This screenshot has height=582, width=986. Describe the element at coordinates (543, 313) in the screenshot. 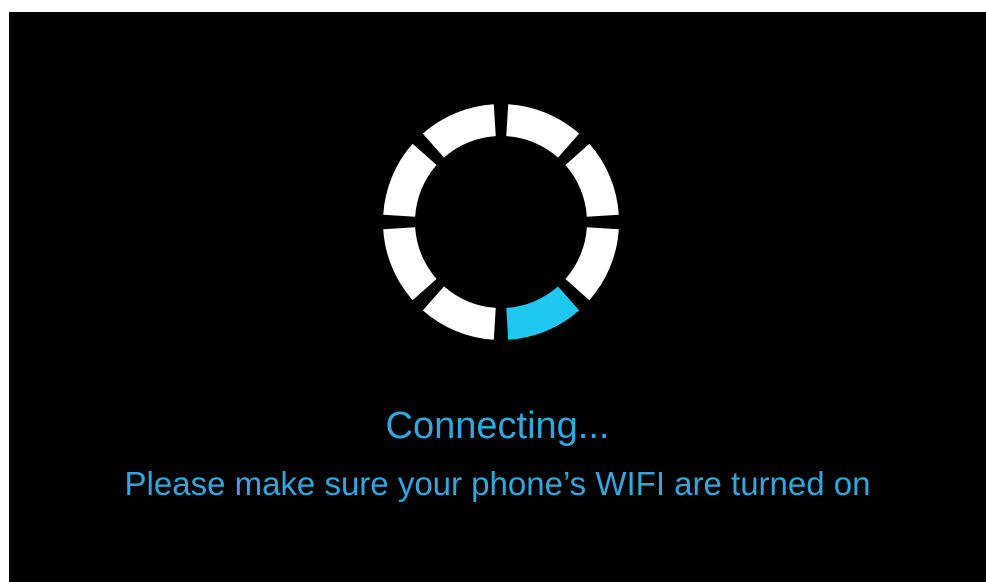

I see `spinner-segment-active` at that location.